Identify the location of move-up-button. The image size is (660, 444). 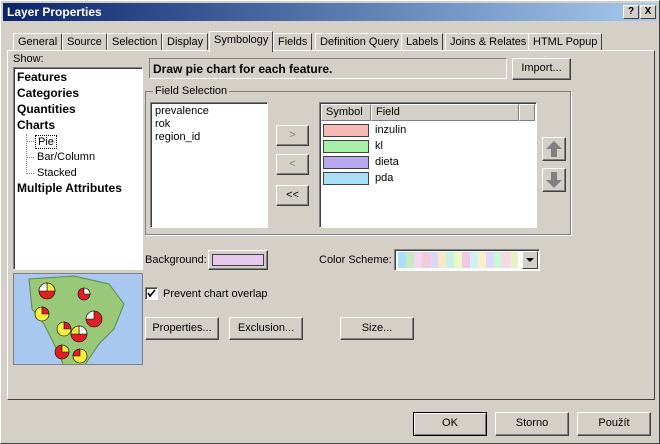
(554, 149).